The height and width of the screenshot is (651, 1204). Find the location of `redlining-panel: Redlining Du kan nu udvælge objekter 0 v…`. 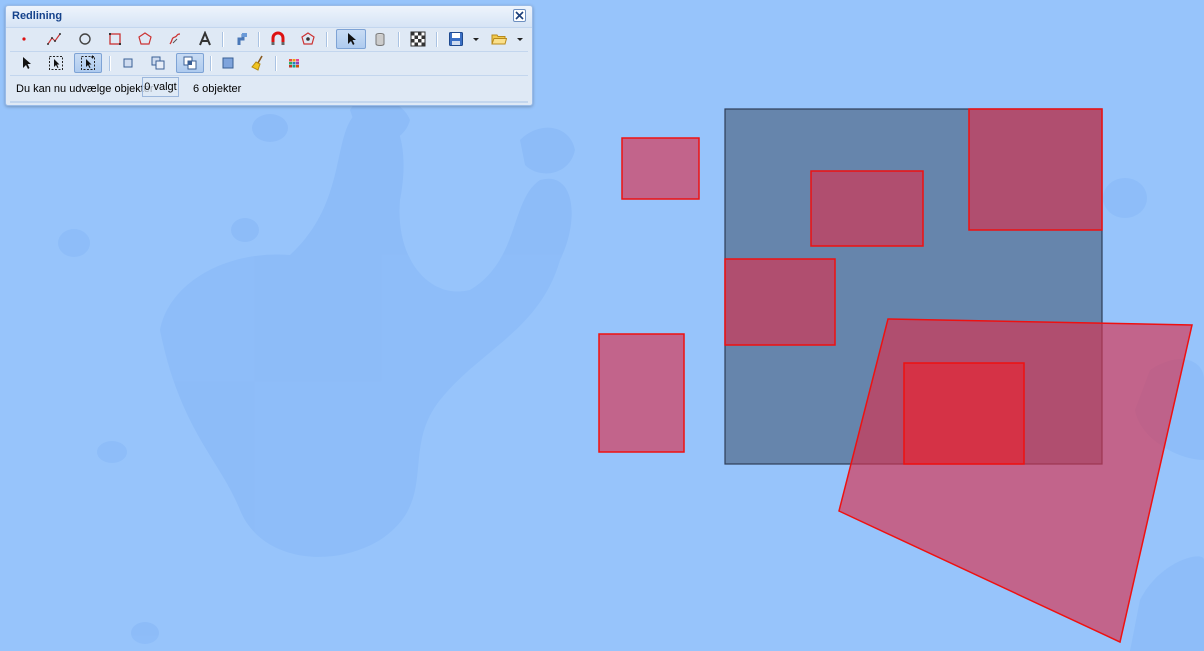

redlining-panel: Redlining Du kan nu udvælge objekter 0 v… is located at coordinates (269, 55).